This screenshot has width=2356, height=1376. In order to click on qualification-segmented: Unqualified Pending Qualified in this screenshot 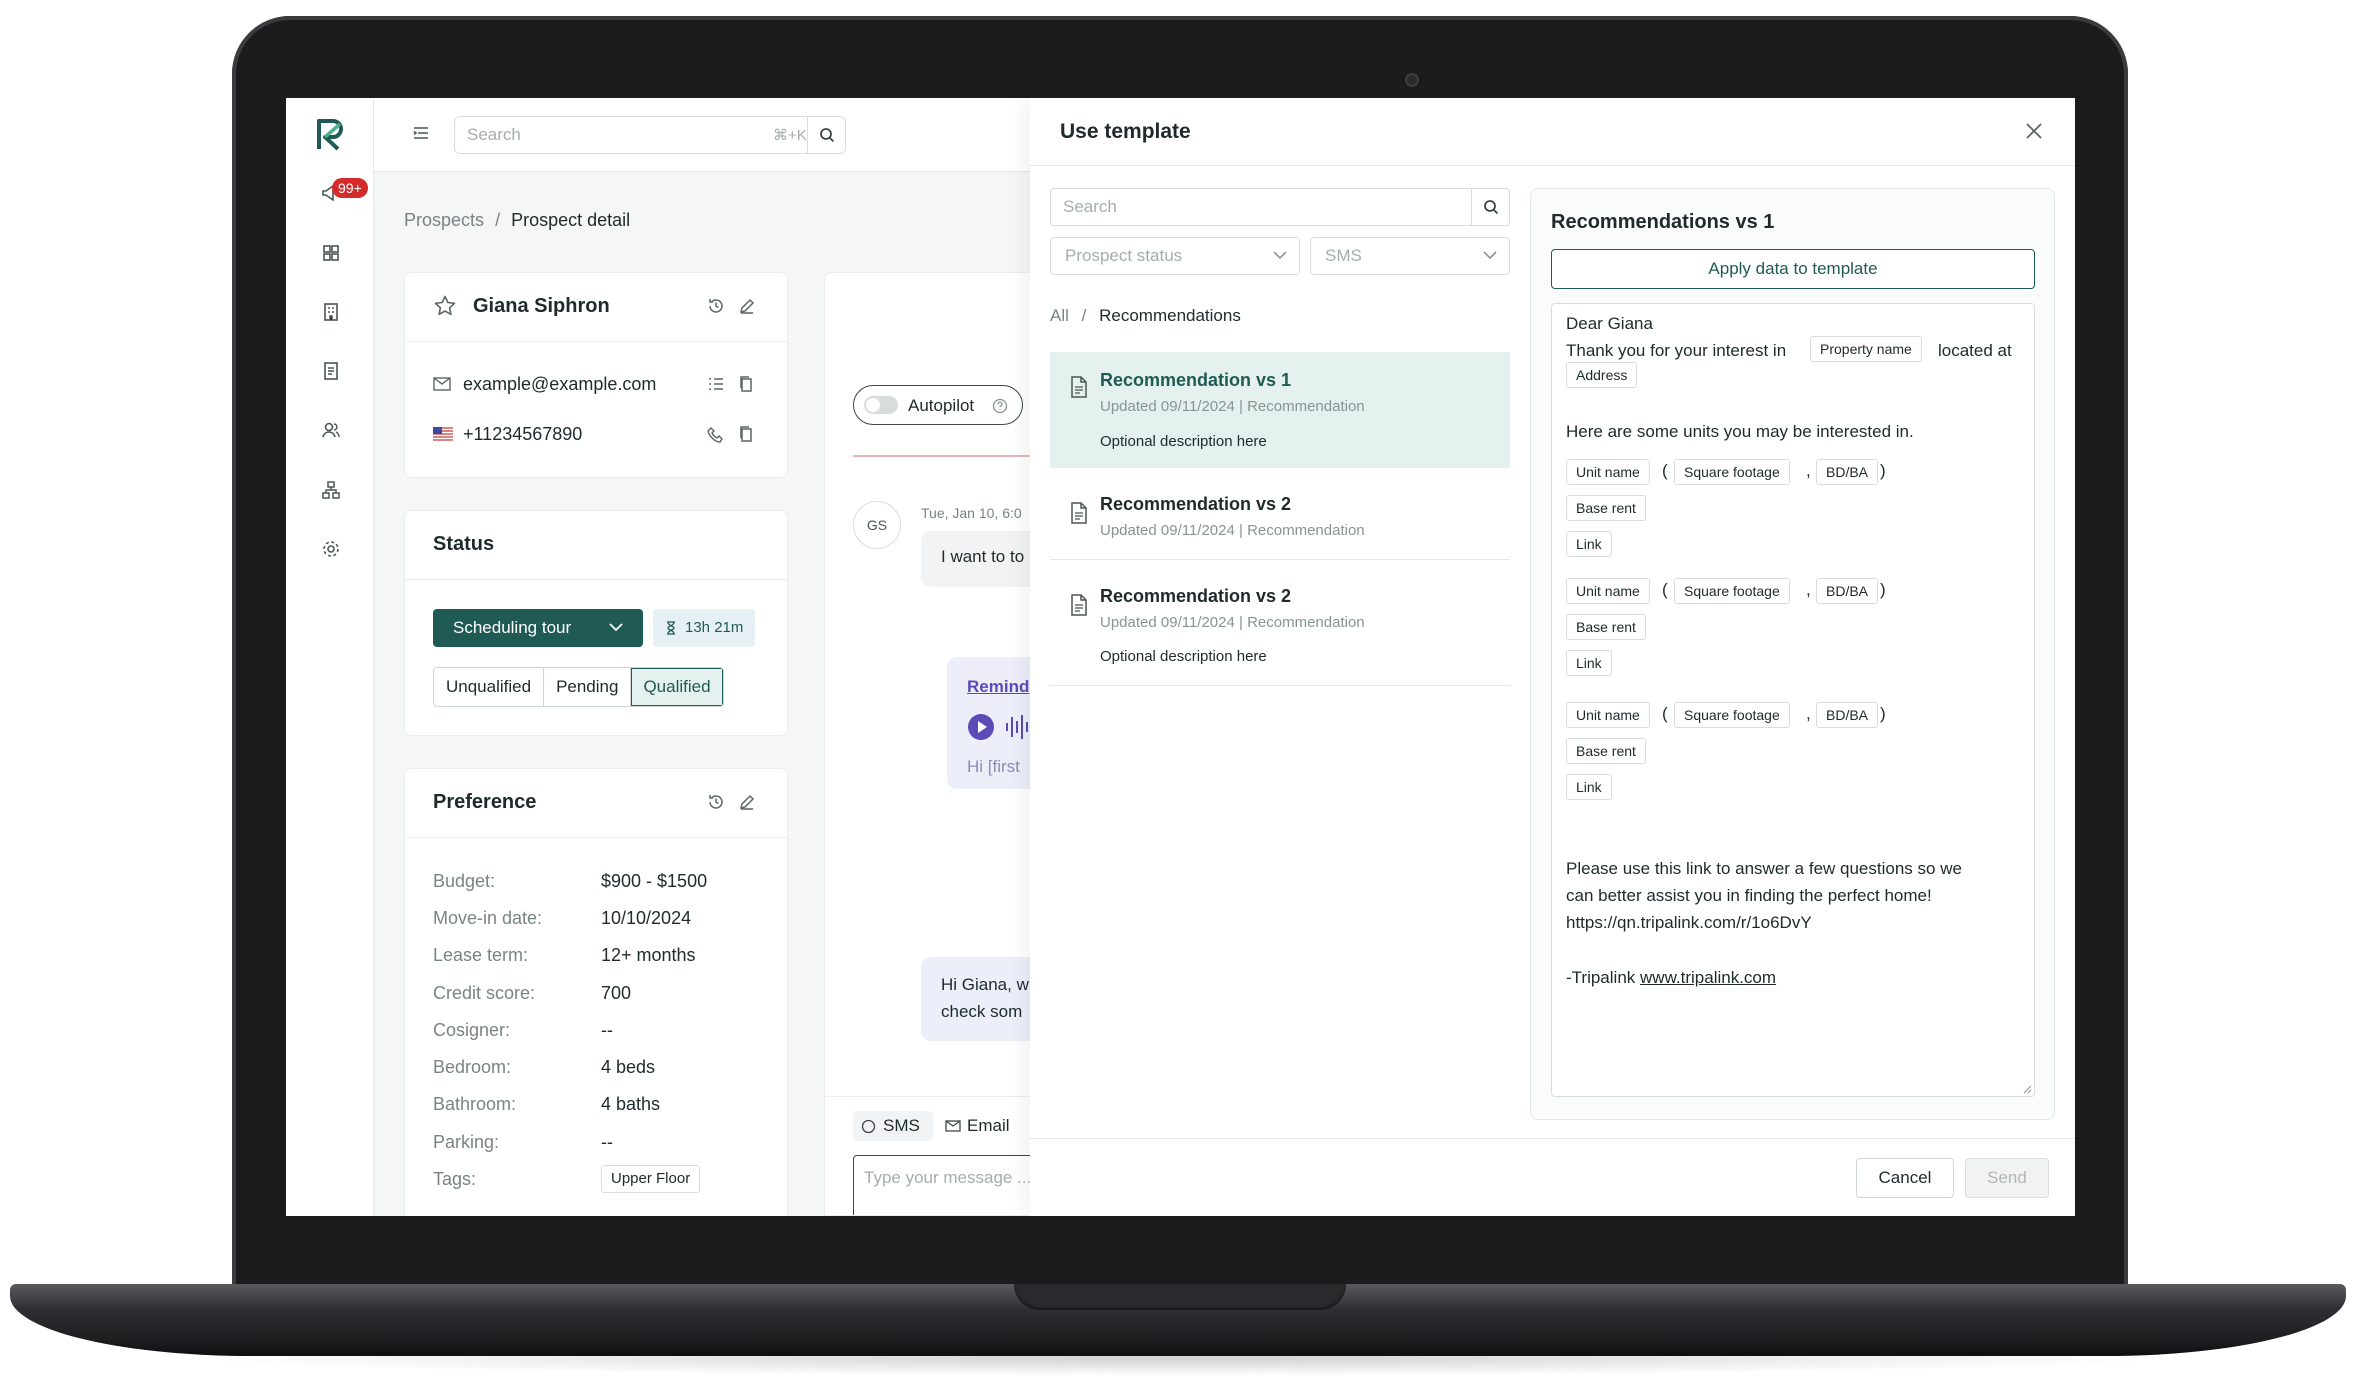, I will do `click(578, 687)`.